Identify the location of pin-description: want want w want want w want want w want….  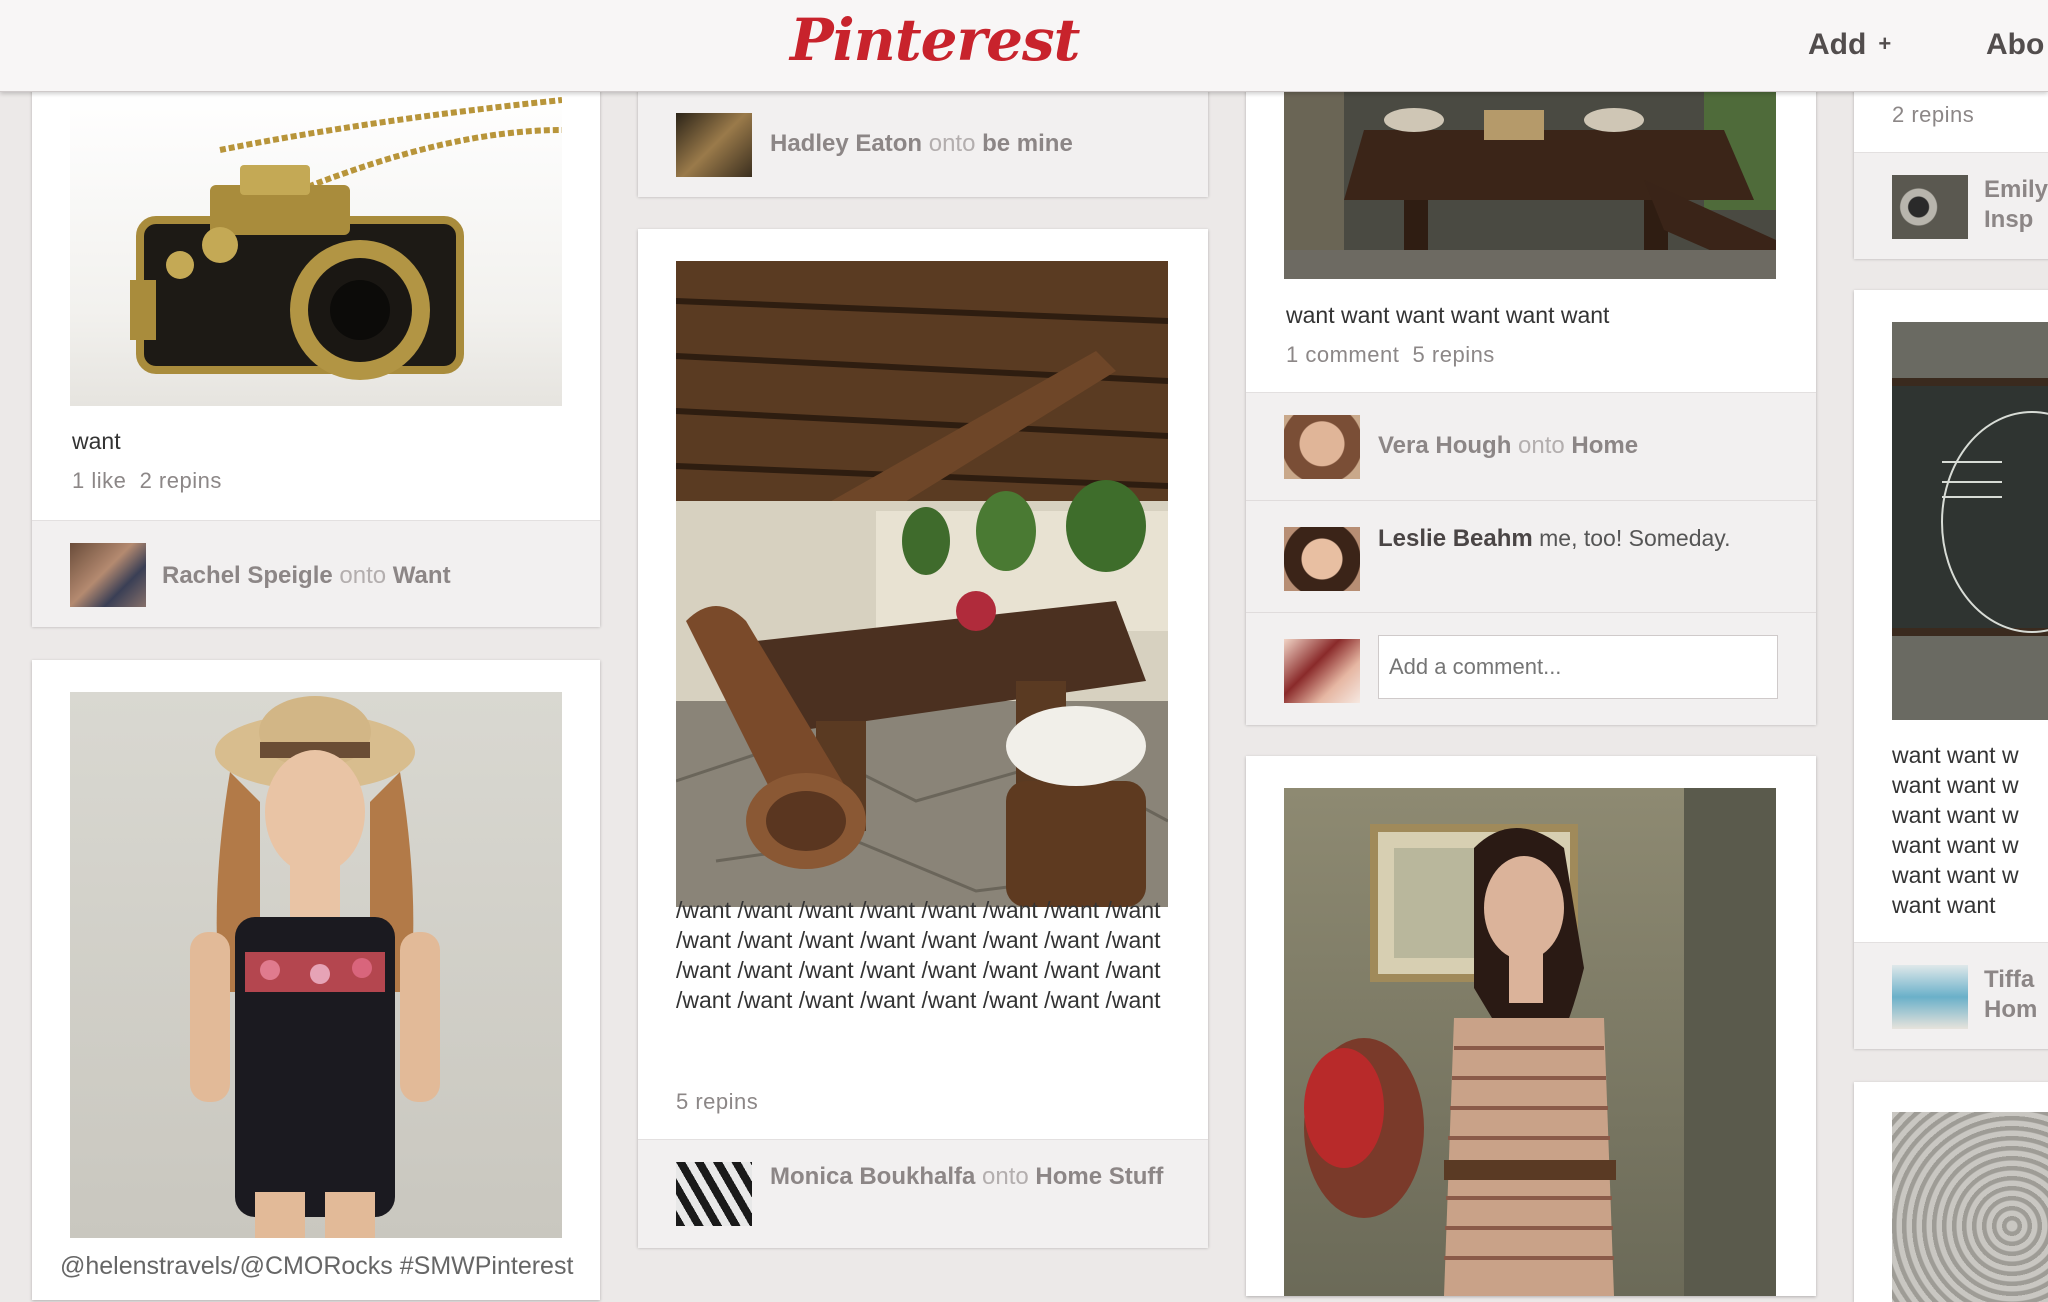
(1955, 830).